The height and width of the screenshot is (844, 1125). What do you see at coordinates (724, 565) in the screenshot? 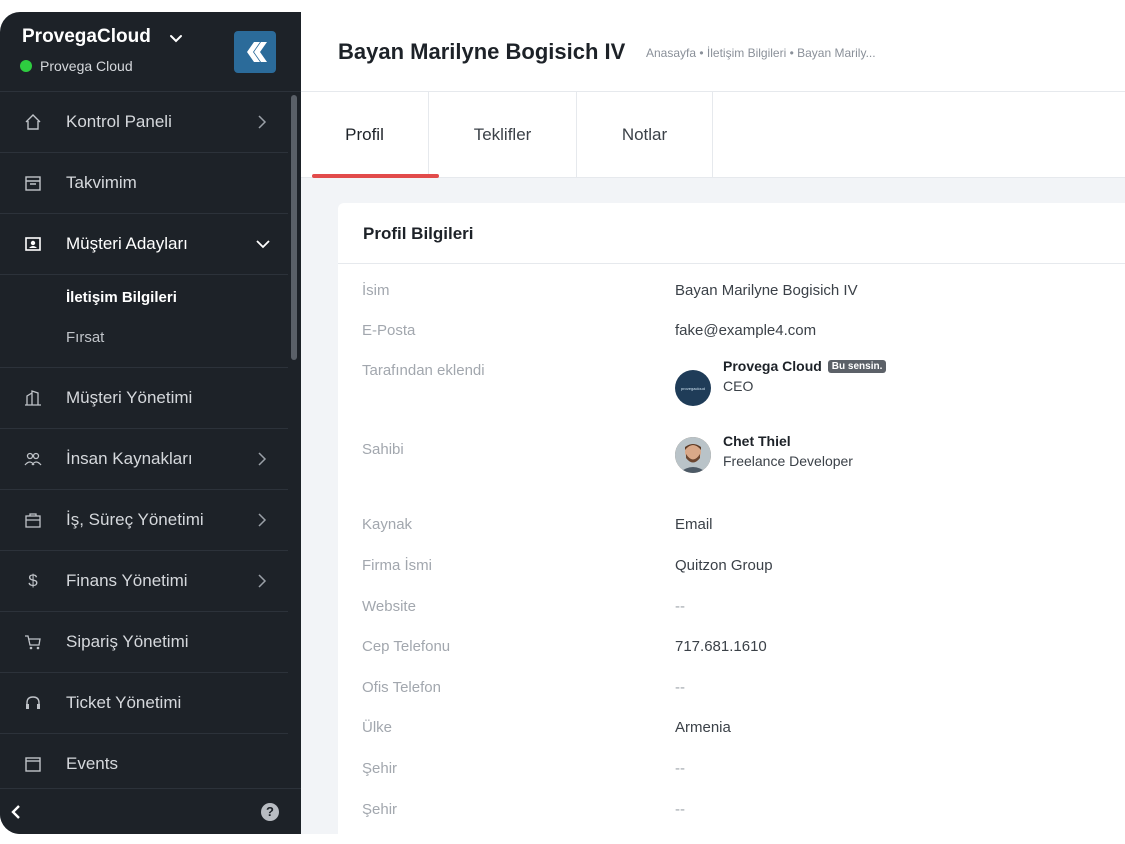
I see `field-value: Quitzon Group` at bounding box center [724, 565].